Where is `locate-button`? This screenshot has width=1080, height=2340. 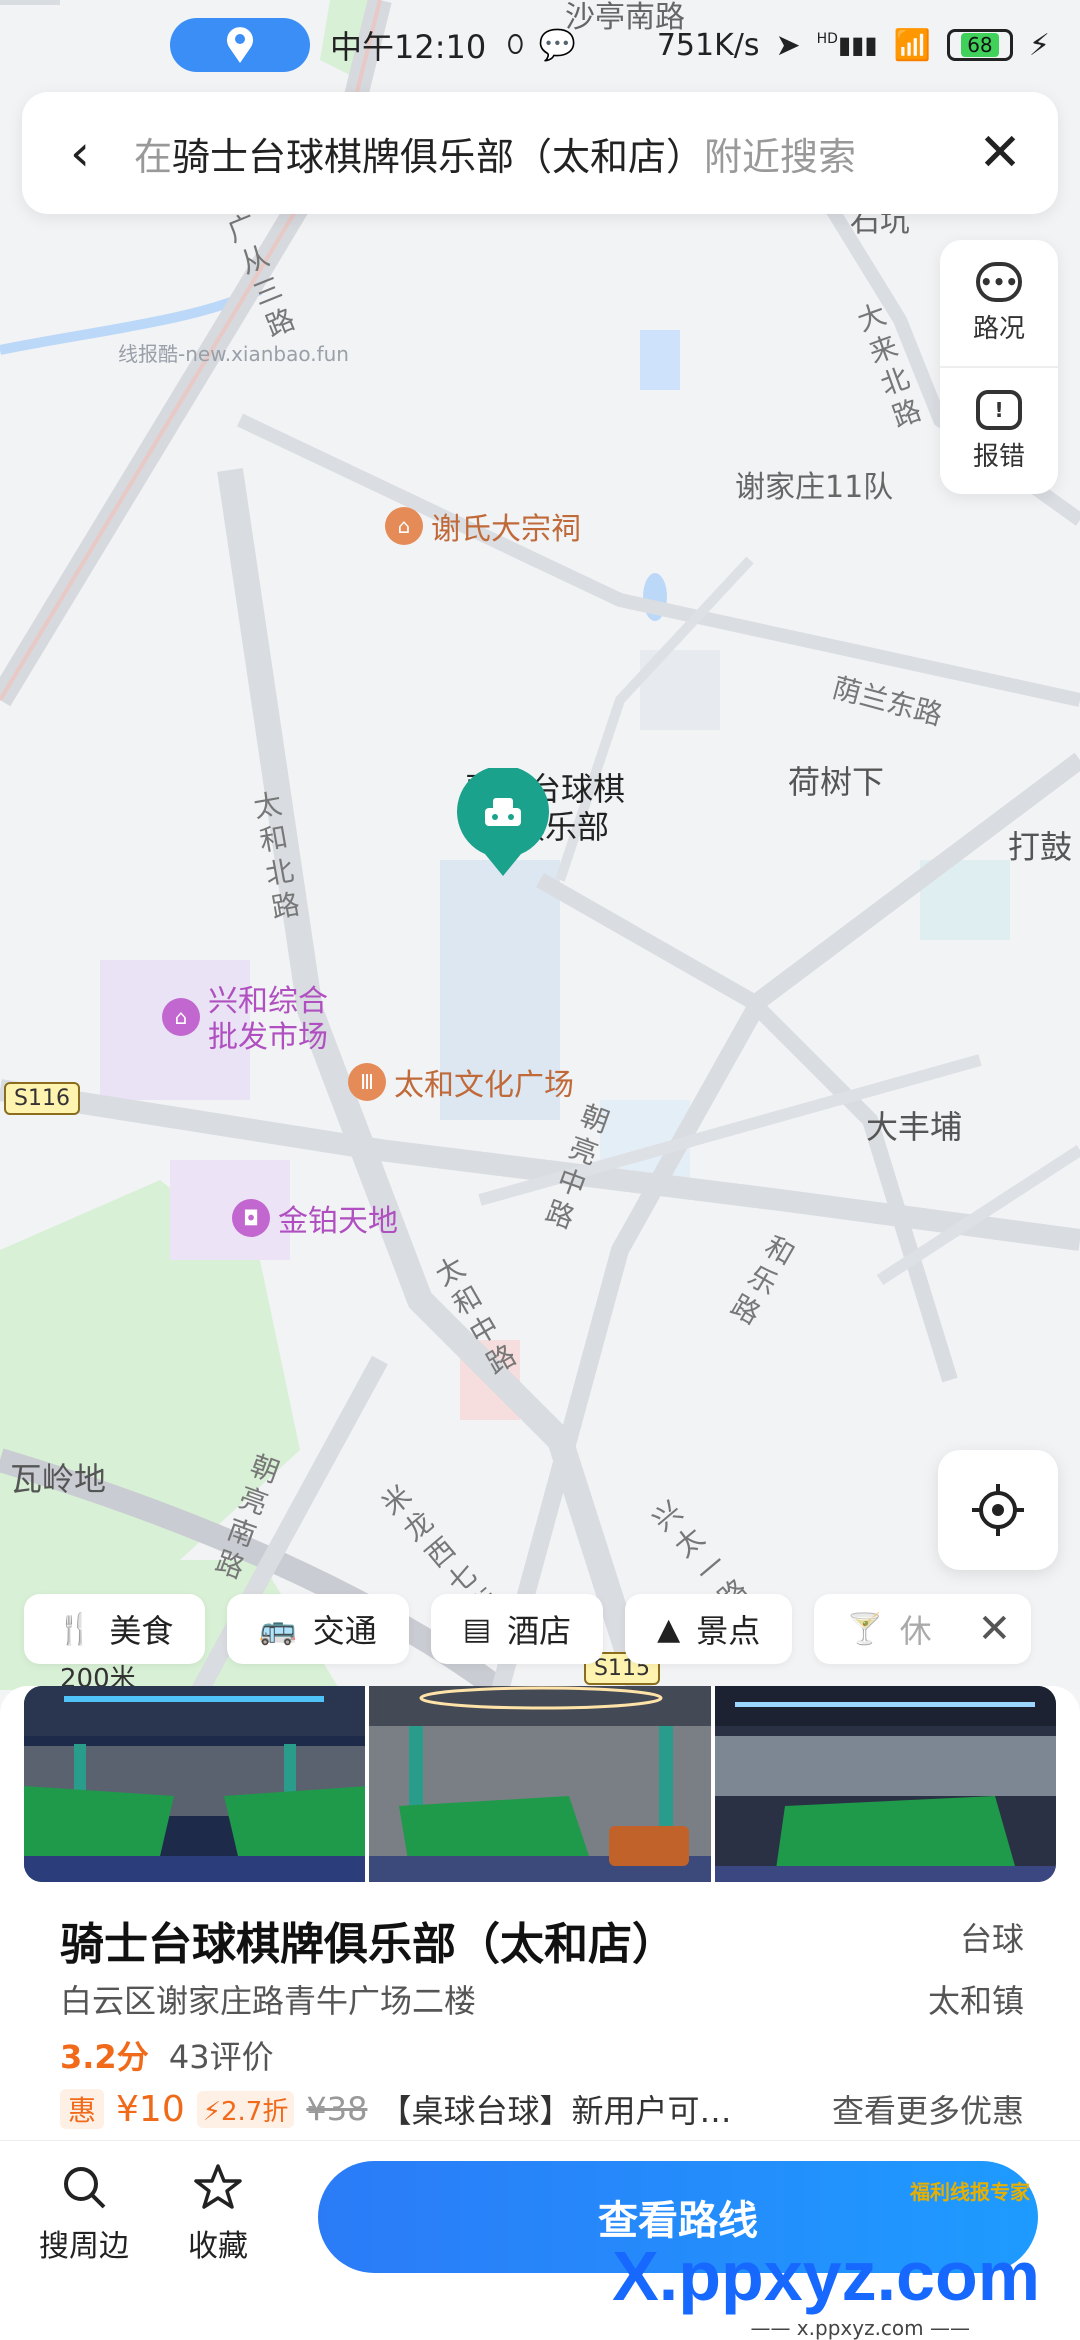 locate-button is located at coordinates (998, 1510).